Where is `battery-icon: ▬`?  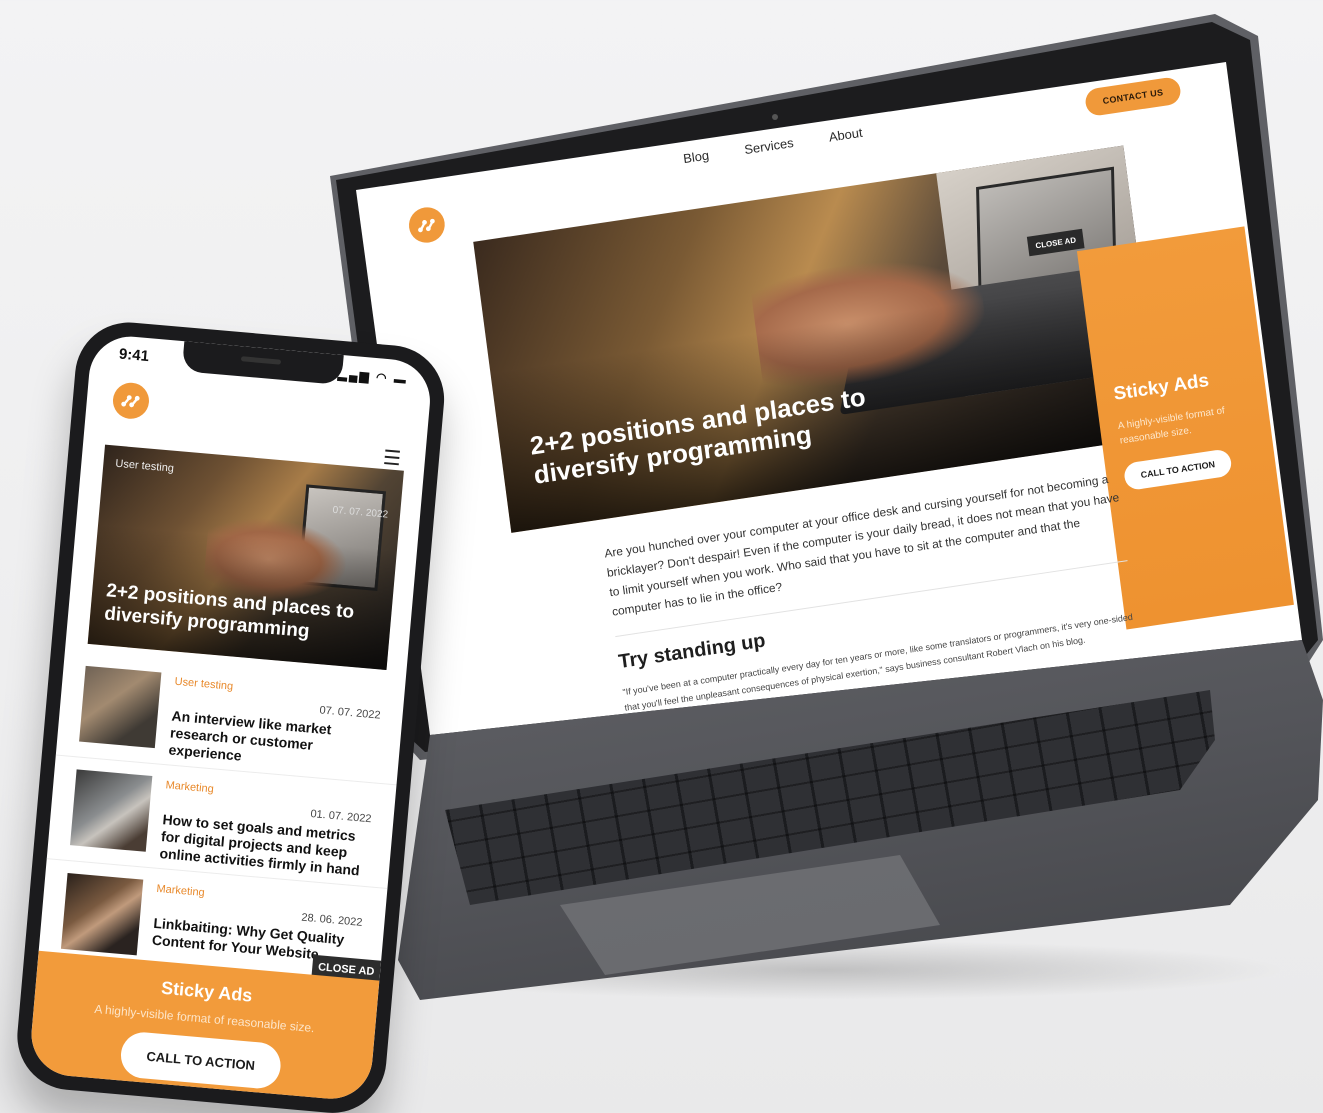
battery-icon: ▬ is located at coordinates (401, 379).